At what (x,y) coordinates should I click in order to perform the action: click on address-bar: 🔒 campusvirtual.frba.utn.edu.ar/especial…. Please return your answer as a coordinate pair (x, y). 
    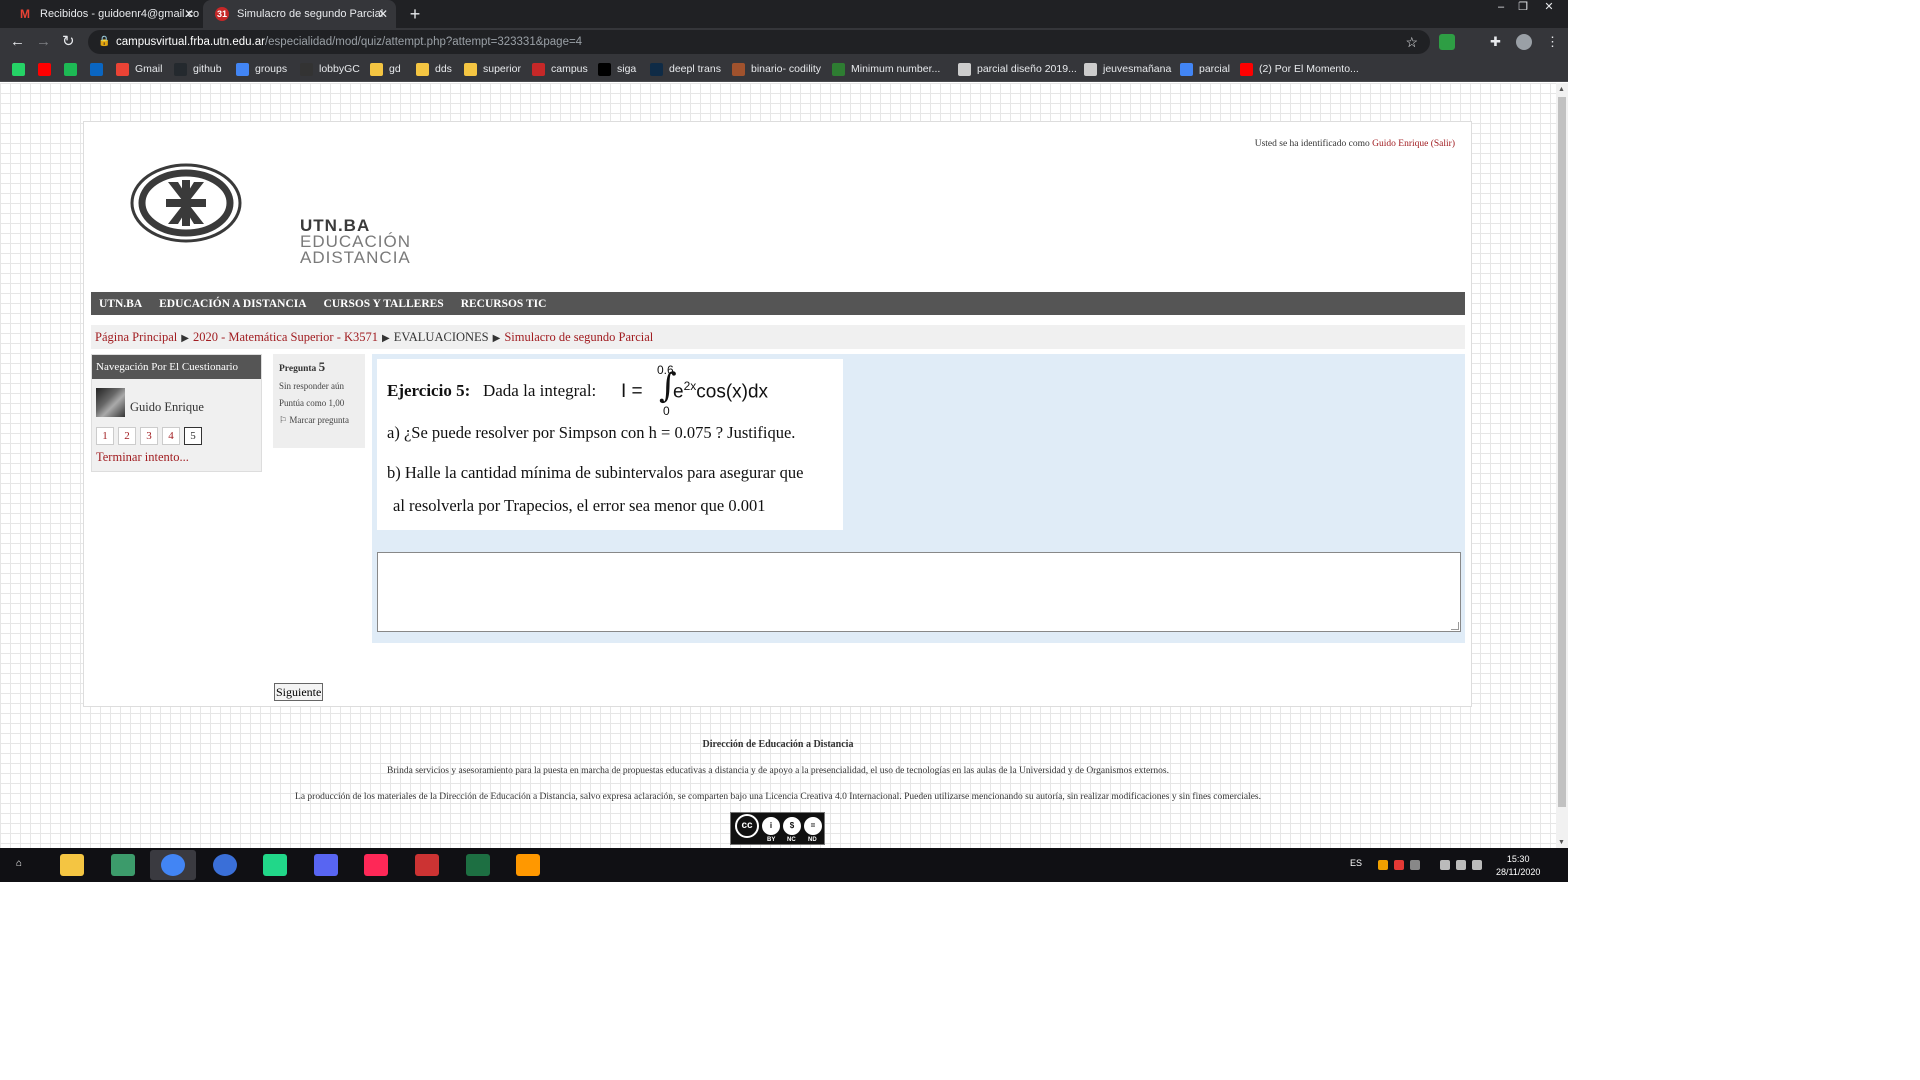
    Looking at the image, I should click on (759, 42).